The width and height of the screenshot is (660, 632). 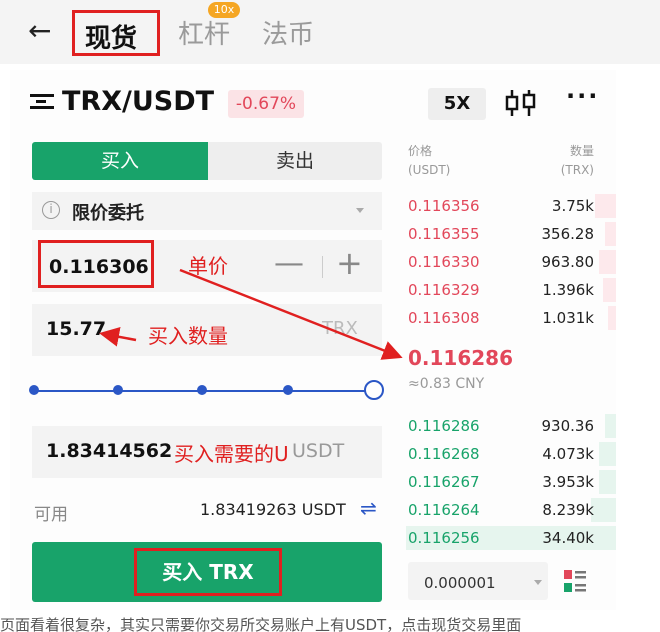 I want to click on caption-text: 页面看着很复杂，其实只需要你交易所交易账户上有USDT，点击现货交易里面, so click(x=261, y=624).